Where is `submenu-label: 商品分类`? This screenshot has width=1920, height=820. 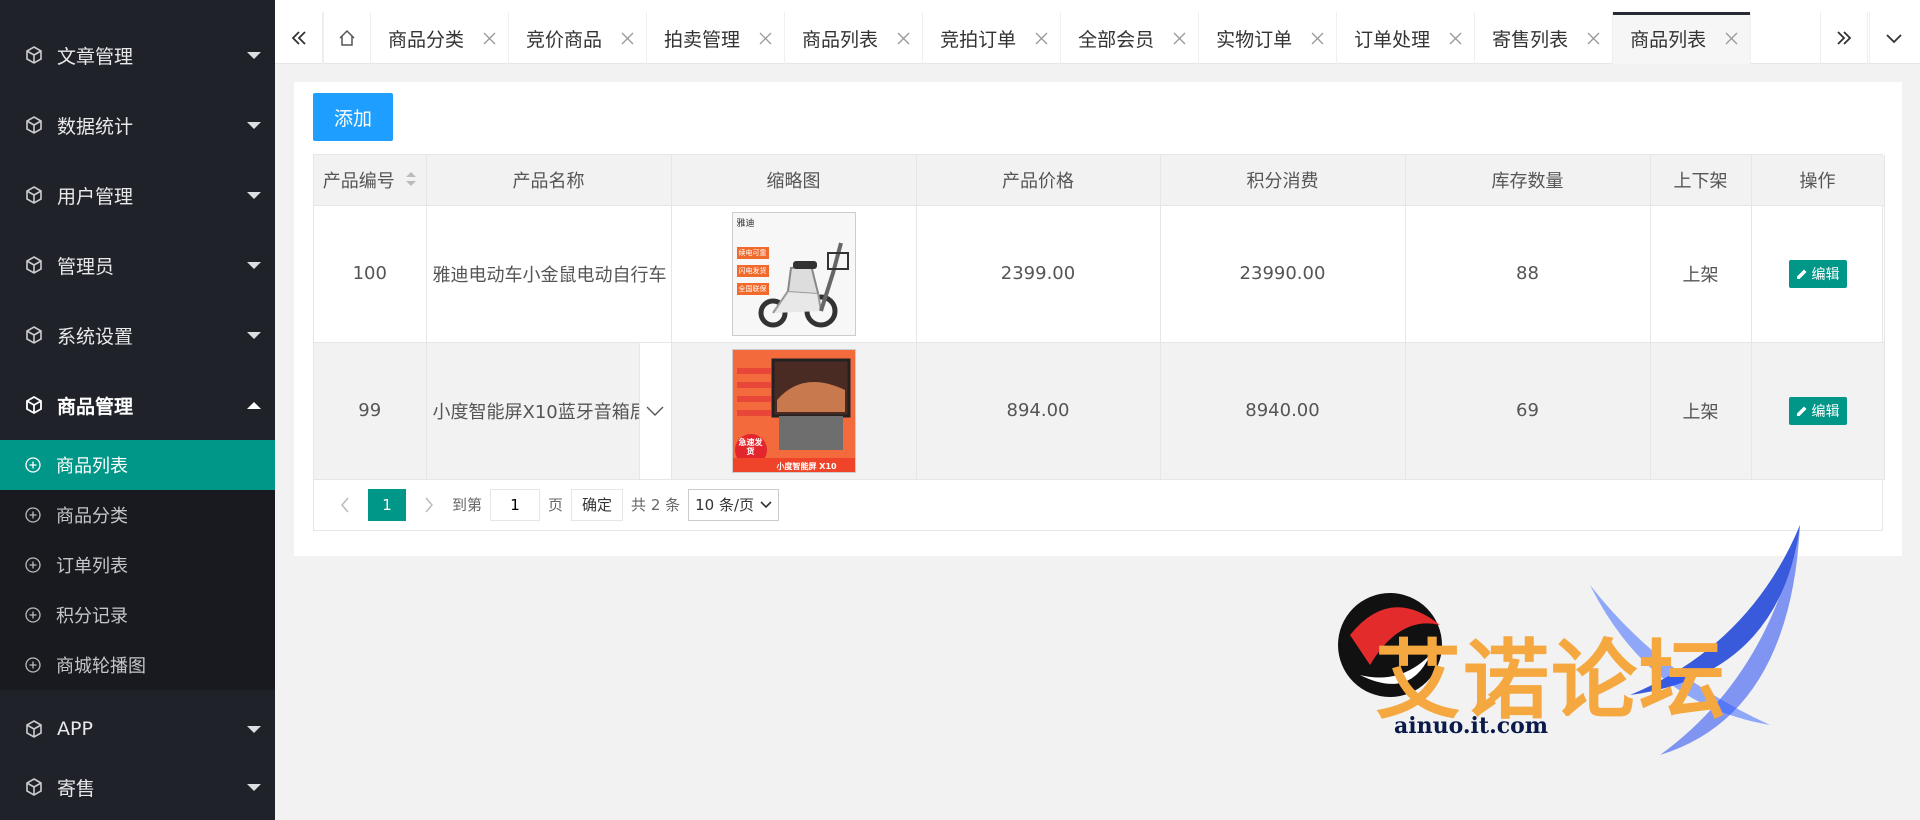
submenu-label: 商品分类 is located at coordinates (92, 516).